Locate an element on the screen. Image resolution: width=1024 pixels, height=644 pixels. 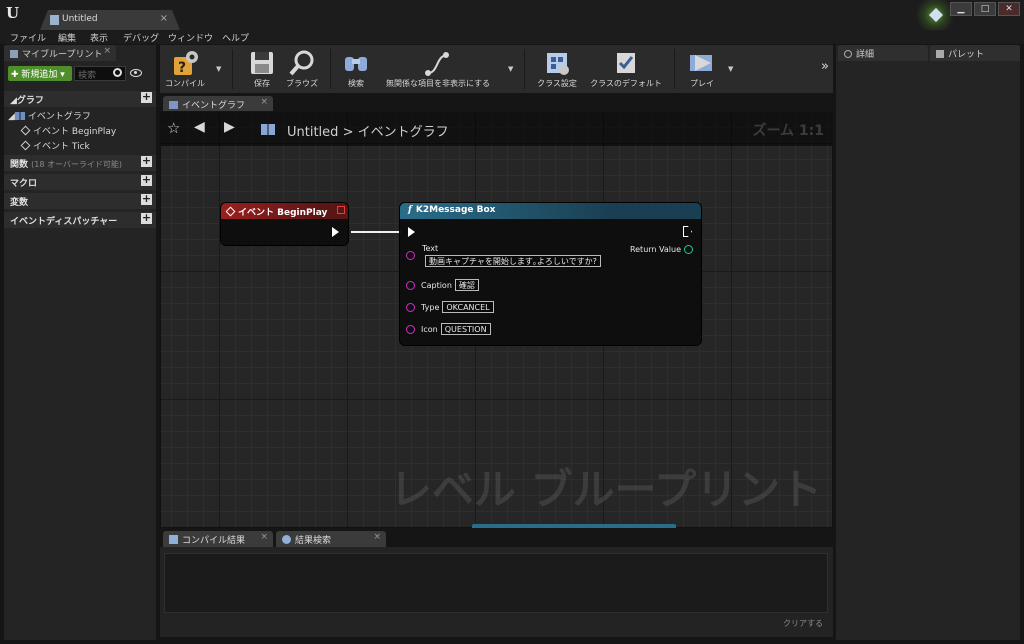
text-value-field: 動画キャプチャを開始します｡よろしいですか? is located at coordinates (513, 261).